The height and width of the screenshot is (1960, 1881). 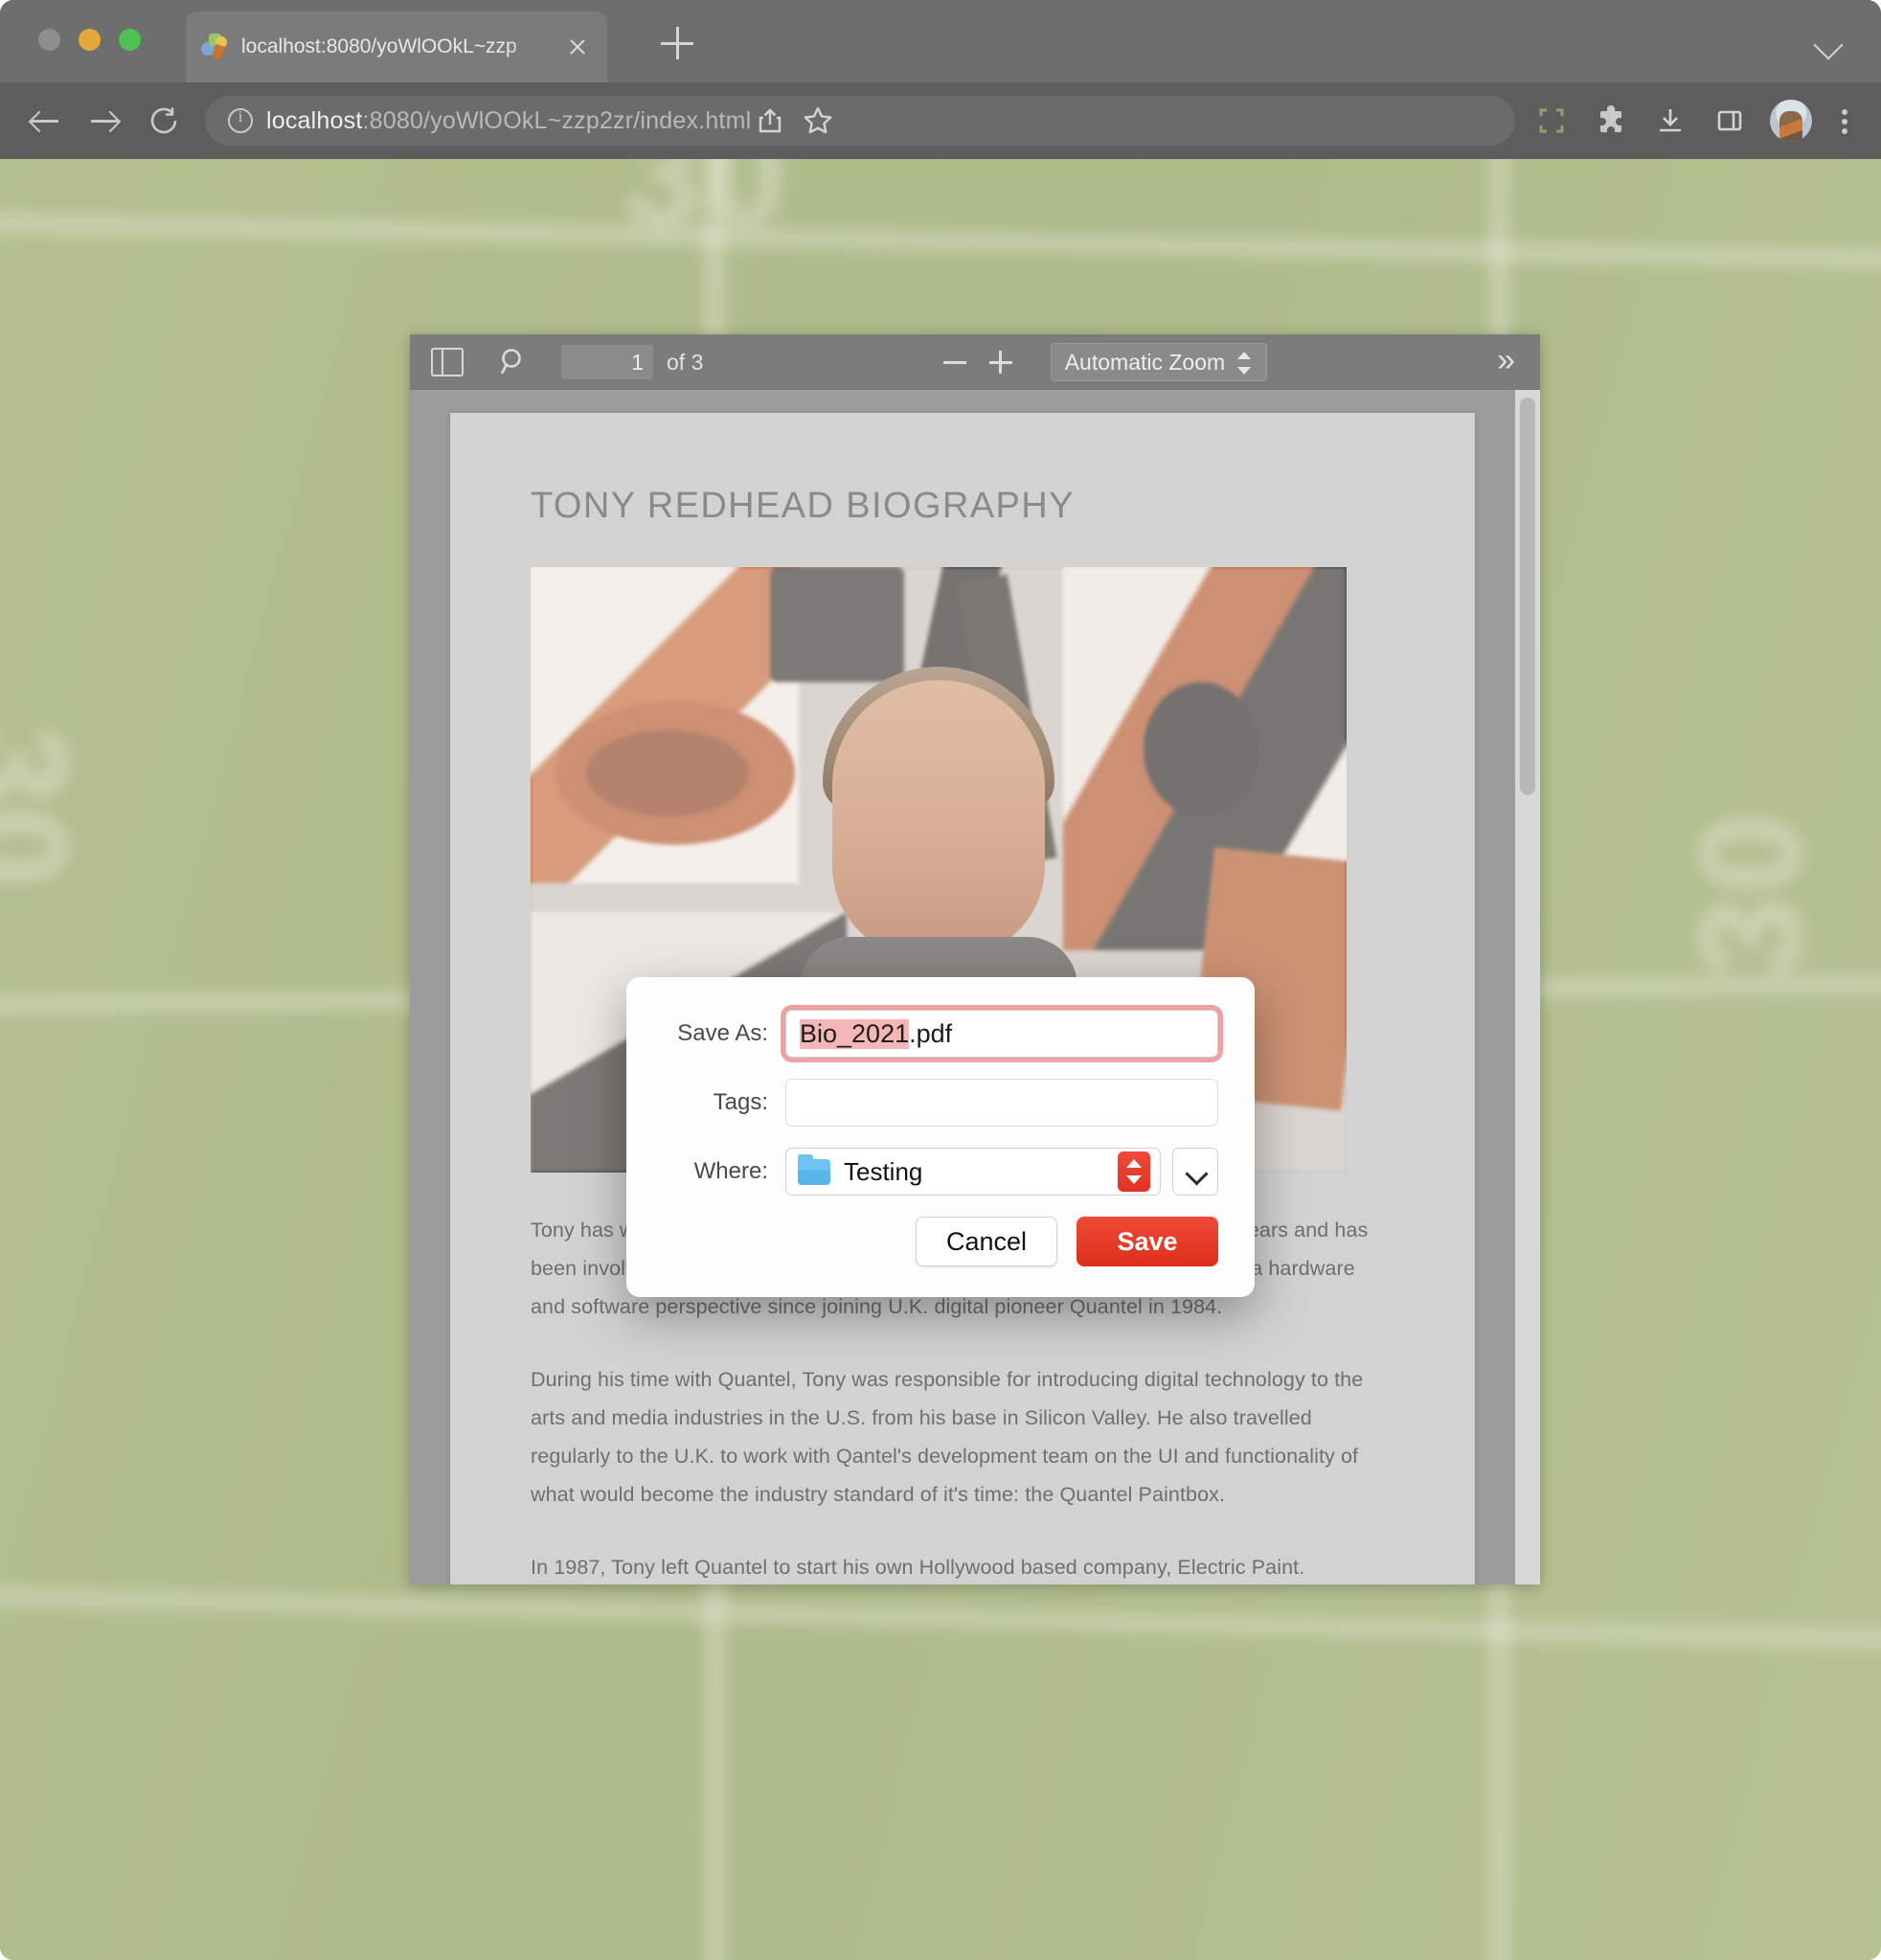 I want to click on qr-code-icon, so click(x=1551, y=121).